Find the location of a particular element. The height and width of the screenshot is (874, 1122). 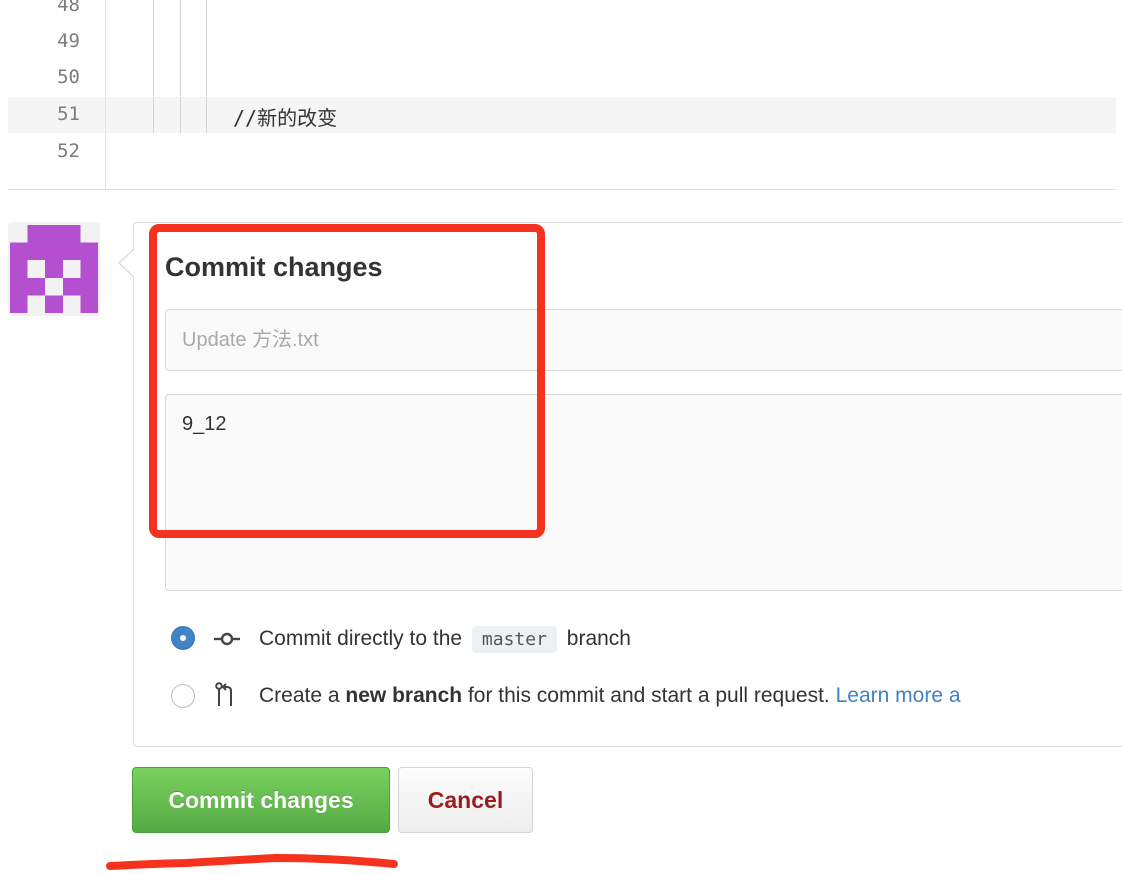

gutter-divider is located at coordinates (105, 95).